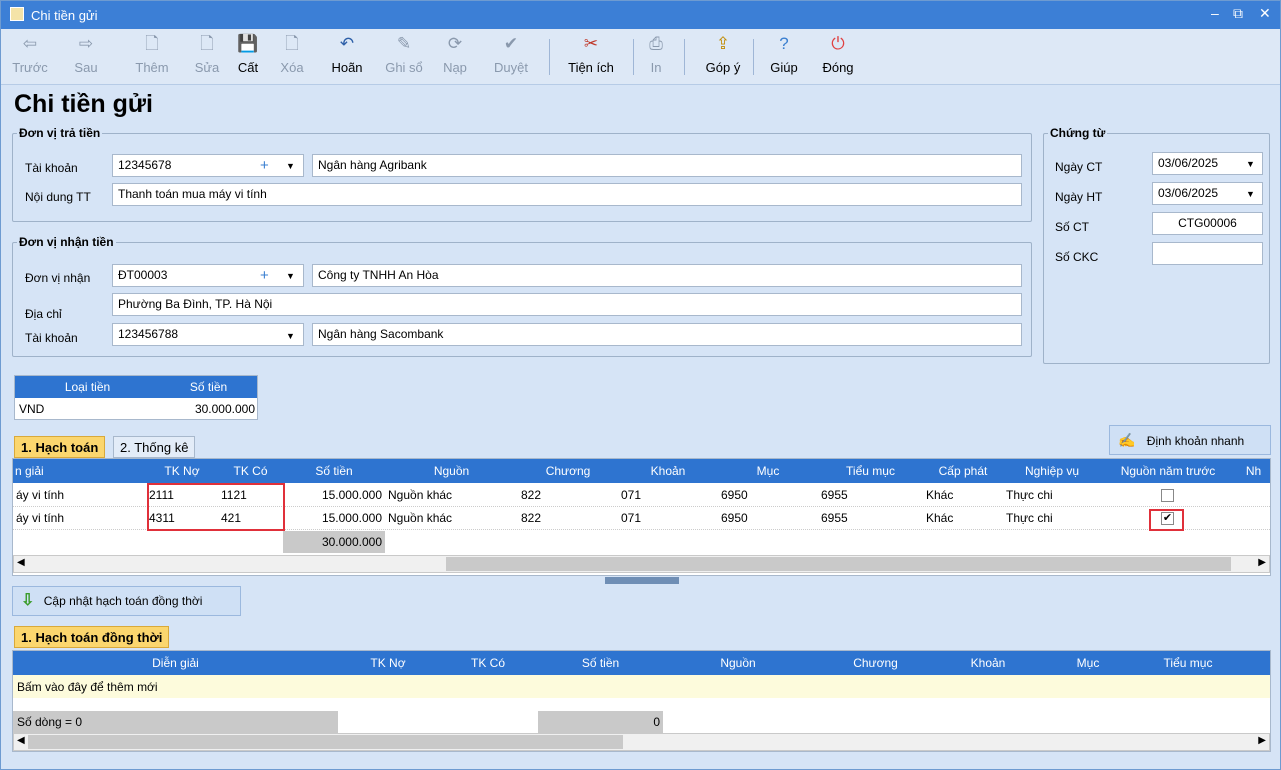 This screenshot has width=1281, height=770. Describe the element at coordinates (988, 663) in the screenshot. I see `sub-grid-header-cell: Khoản` at that location.